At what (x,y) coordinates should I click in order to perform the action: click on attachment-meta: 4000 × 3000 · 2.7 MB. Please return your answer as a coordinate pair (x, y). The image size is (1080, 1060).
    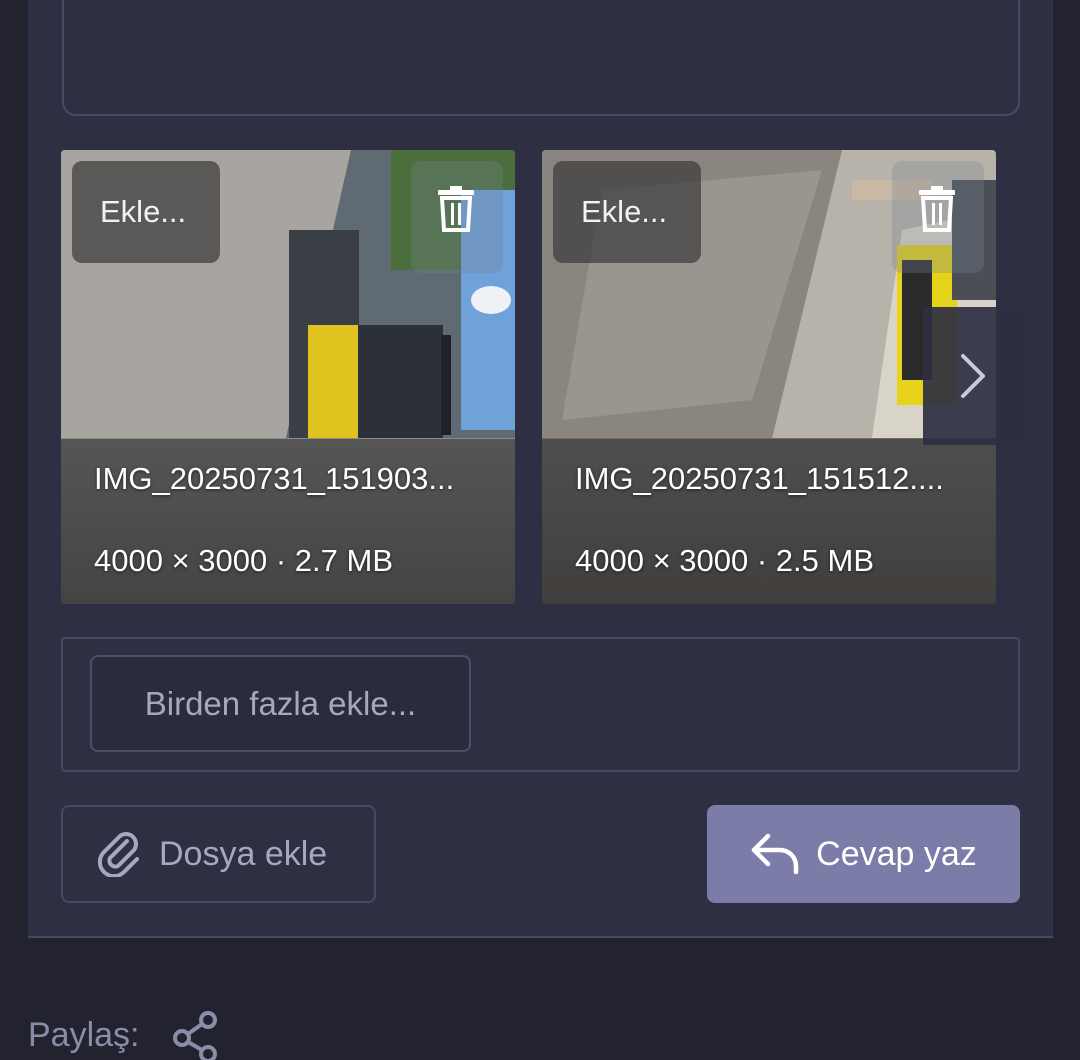
    Looking at the image, I should click on (244, 560).